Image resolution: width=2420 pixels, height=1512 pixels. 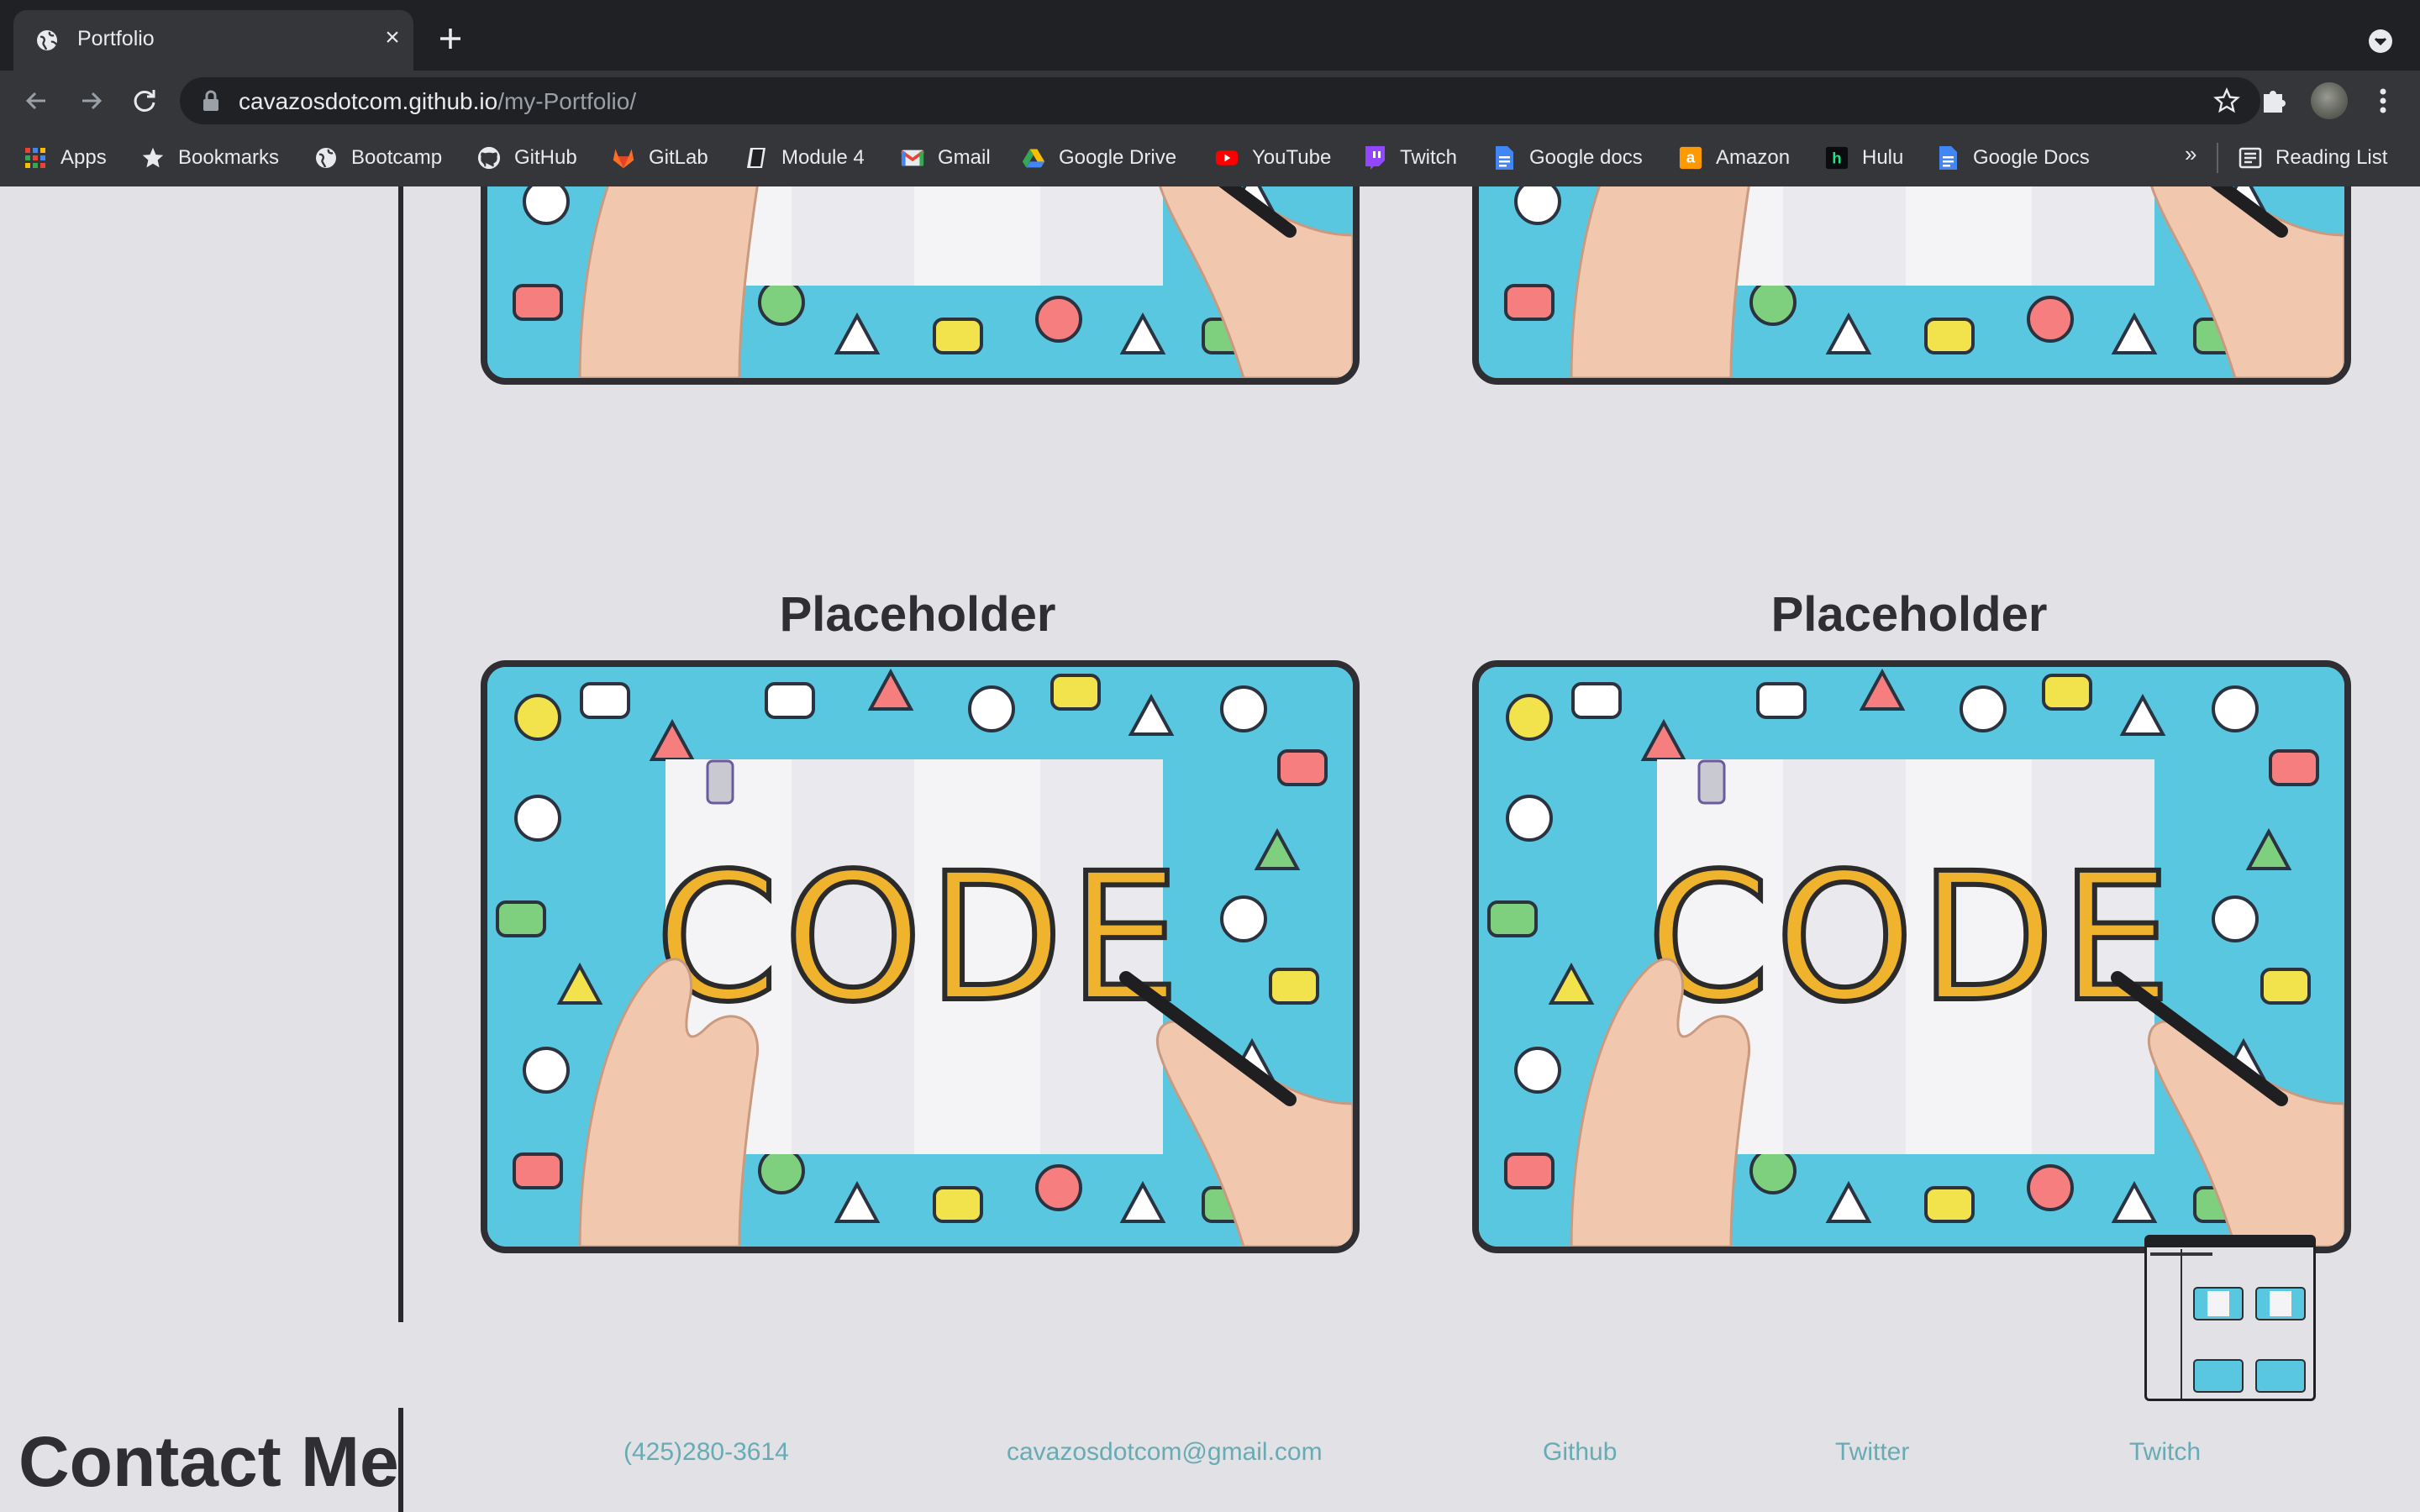 What do you see at coordinates (450, 38) in the screenshot?
I see `new-tab-icon` at bounding box center [450, 38].